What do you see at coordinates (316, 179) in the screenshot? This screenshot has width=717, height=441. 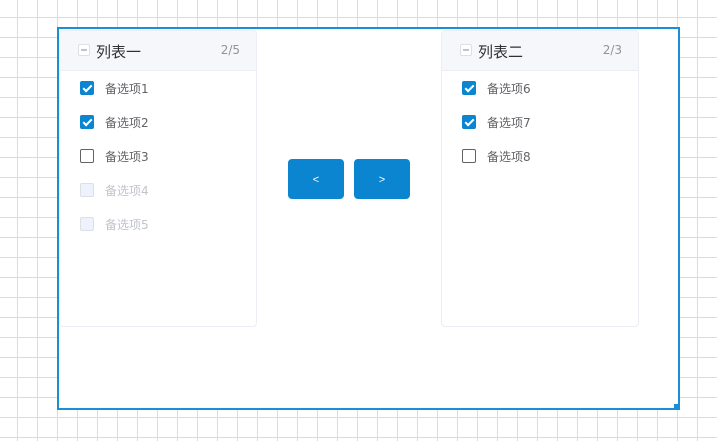 I see `move-to-left-button: <` at bounding box center [316, 179].